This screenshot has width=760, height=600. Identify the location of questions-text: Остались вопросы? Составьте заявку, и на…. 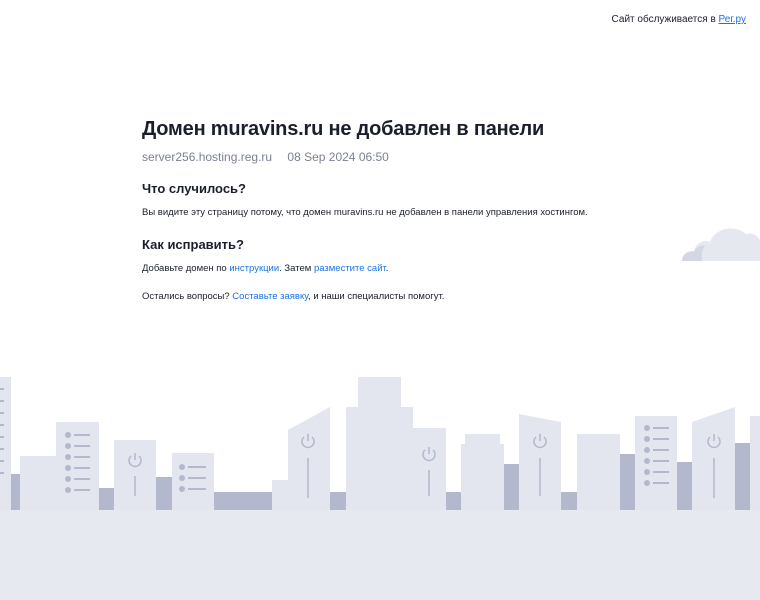
(402, 297).